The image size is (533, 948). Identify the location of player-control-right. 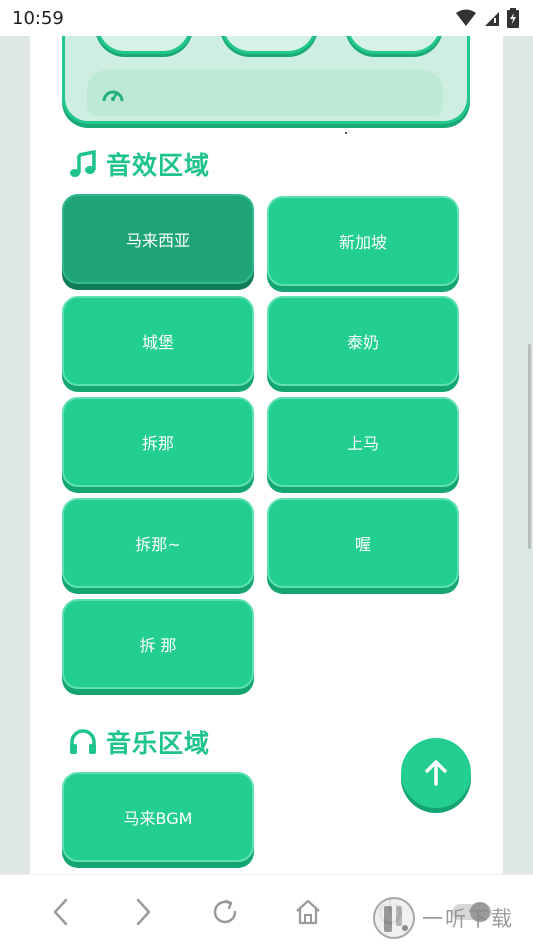
(394, 45).